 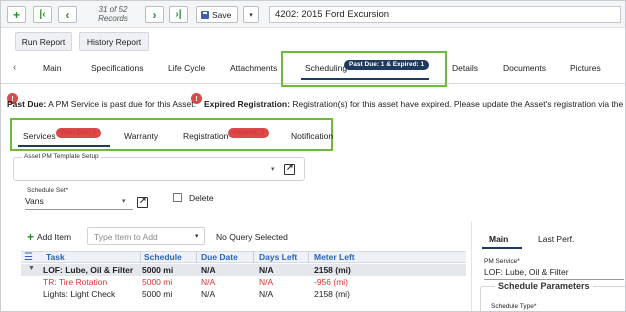 What do you see at coordinates (266, 270) in the screenshot?
I see `group-days-left: N/A` at bounding box center [266, 270].